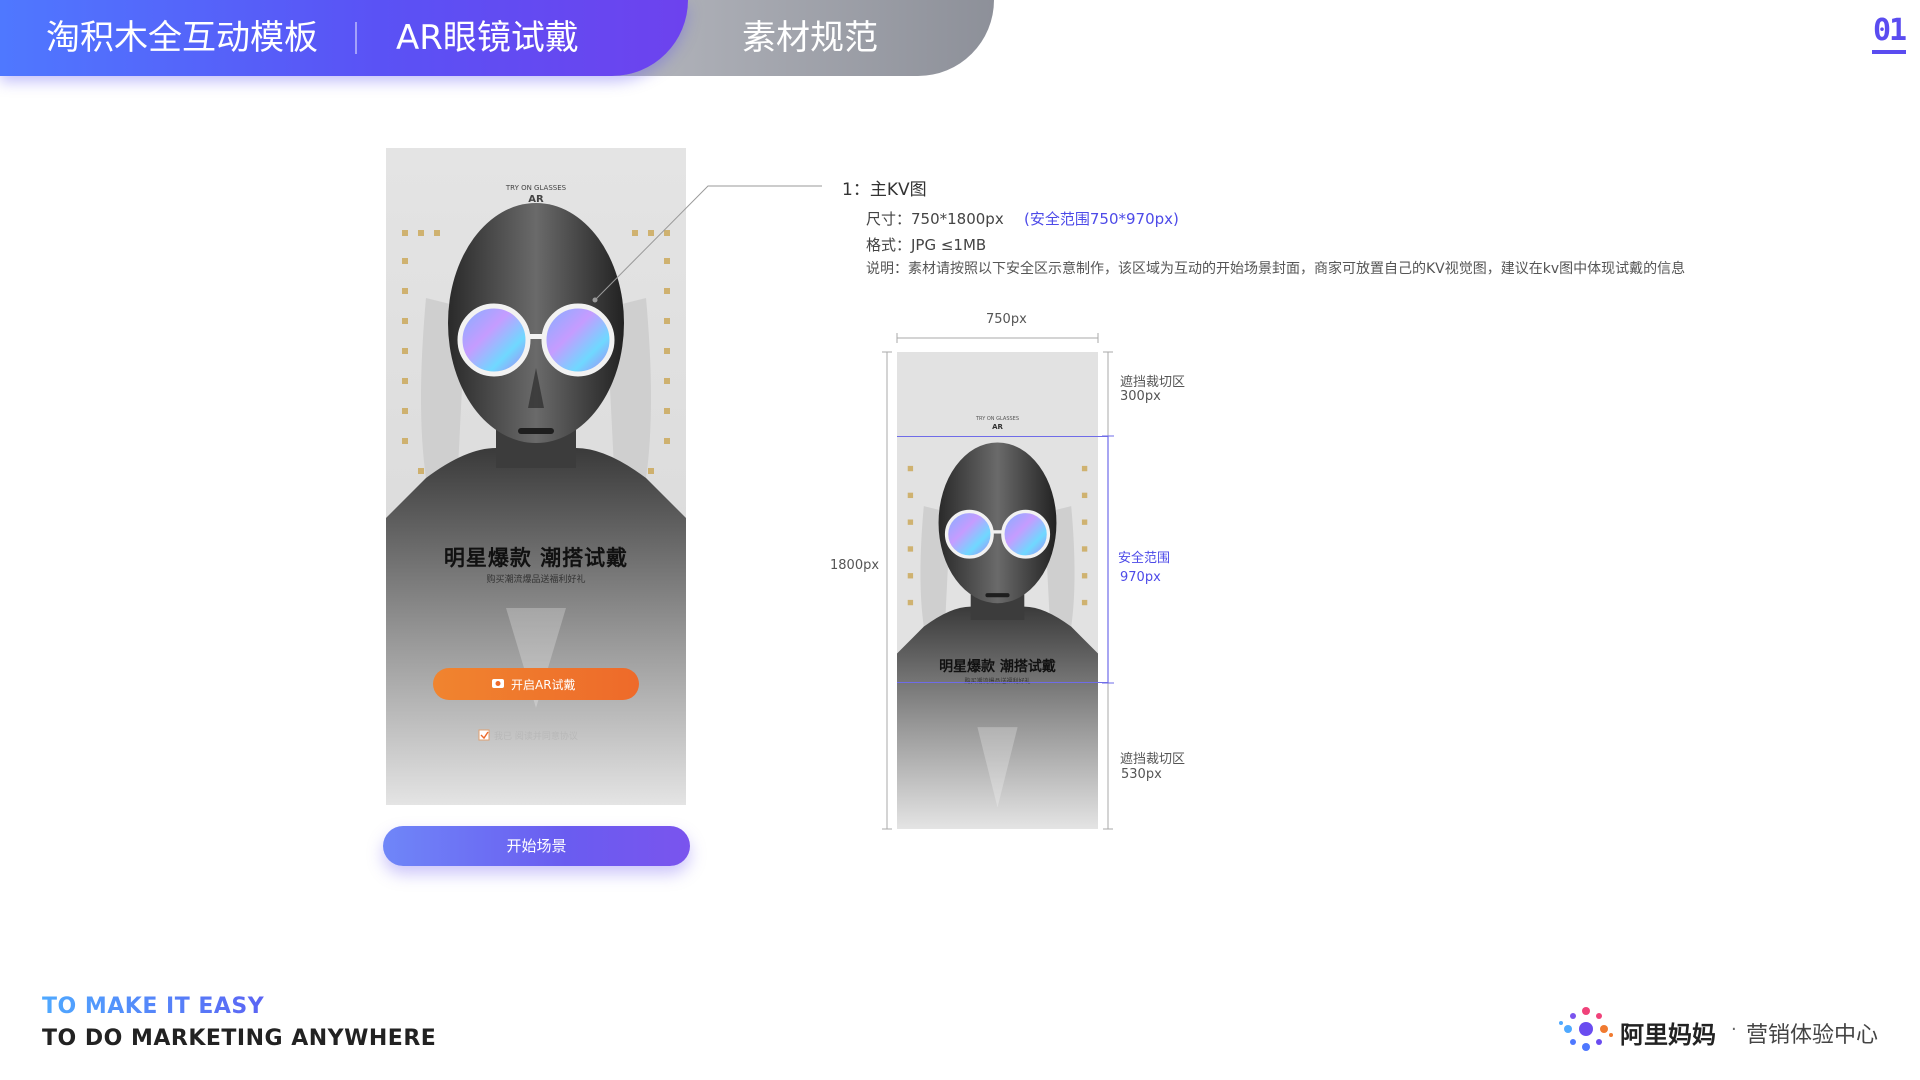 Image resolution: width=1920 pixels, height=1080 pixels. I want to click on cta-button-label: 开启AR试戴, so click(543, 685).